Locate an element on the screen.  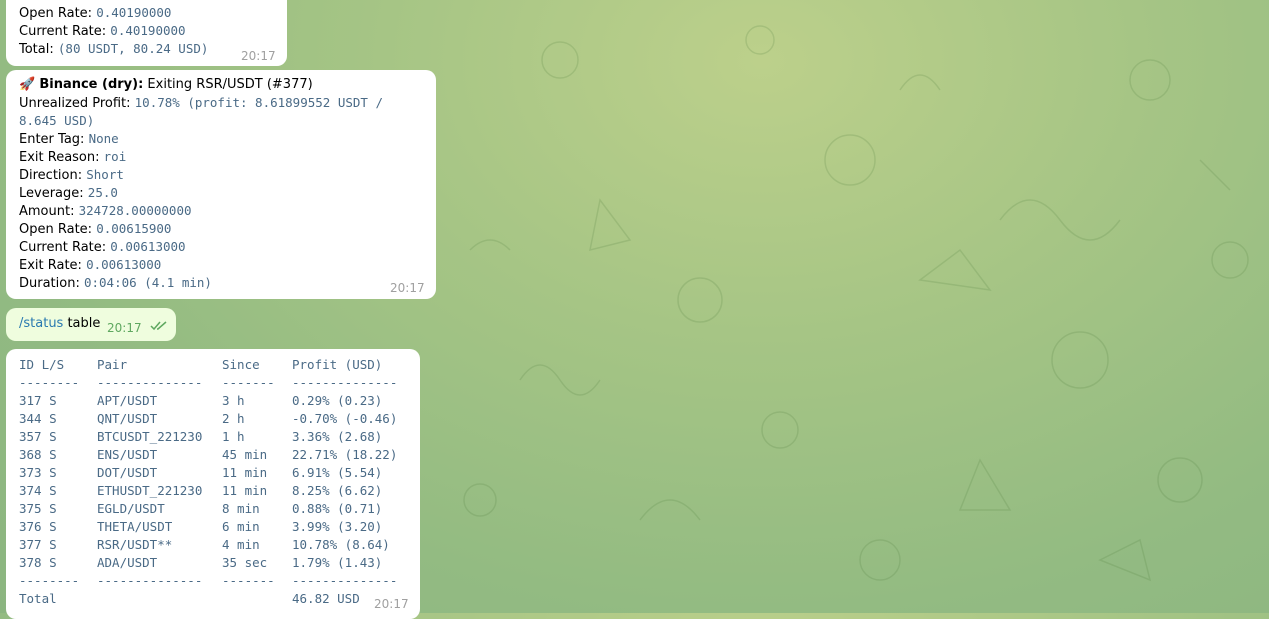
table-cell: DOT/USDT is located at coordinates (127, 472).